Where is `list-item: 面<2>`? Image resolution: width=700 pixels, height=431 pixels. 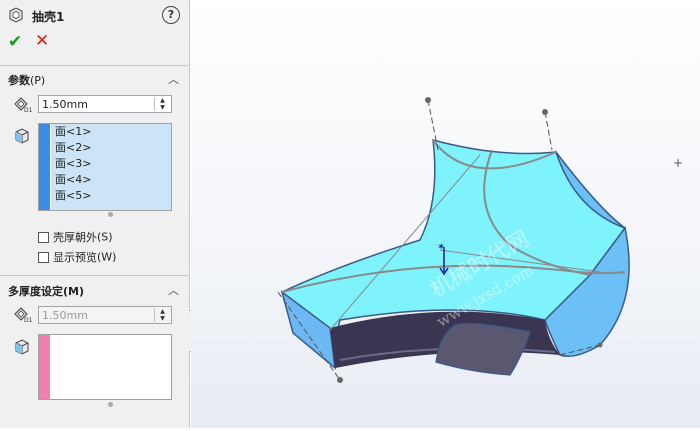
list-item: 面<2> is located at coordinates (111, 148).